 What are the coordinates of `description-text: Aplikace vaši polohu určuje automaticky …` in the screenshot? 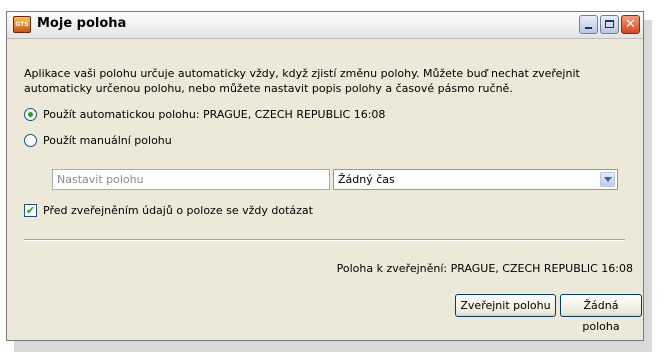 It's located at (302, 81).